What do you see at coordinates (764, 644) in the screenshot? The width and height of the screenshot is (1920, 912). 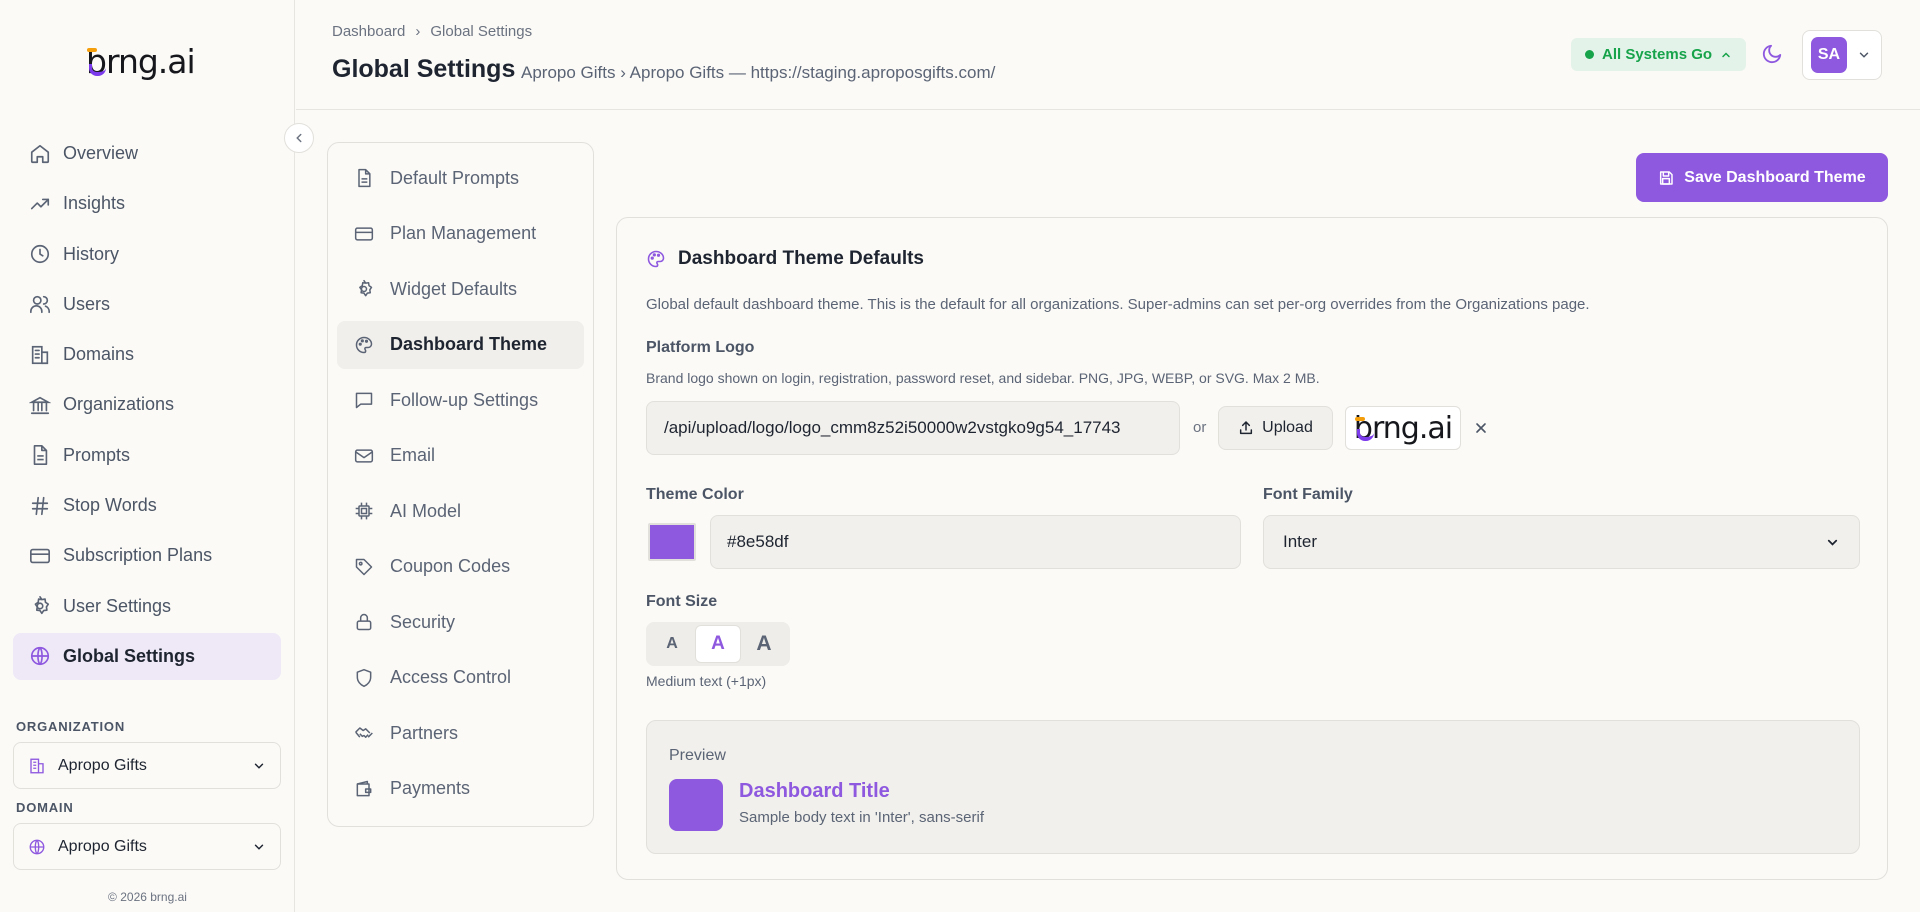 I see `font-size-large-option: A` at bounding box center [764, 644].